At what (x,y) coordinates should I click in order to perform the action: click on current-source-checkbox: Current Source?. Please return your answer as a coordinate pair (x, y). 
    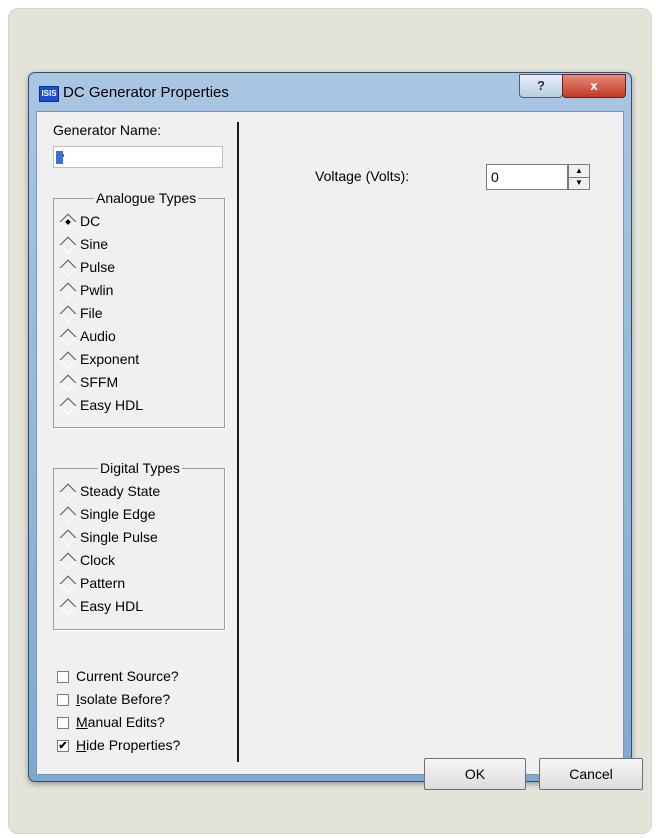
    Looking at the image, I should click on (147, 678).